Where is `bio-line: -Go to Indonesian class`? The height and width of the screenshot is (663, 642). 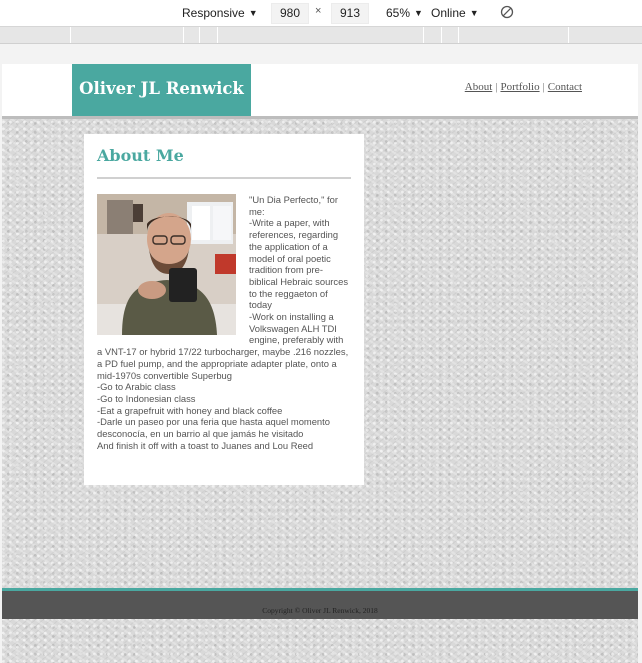 bio-line: -Go to Indonesian class is located at coordinates (146, 398).